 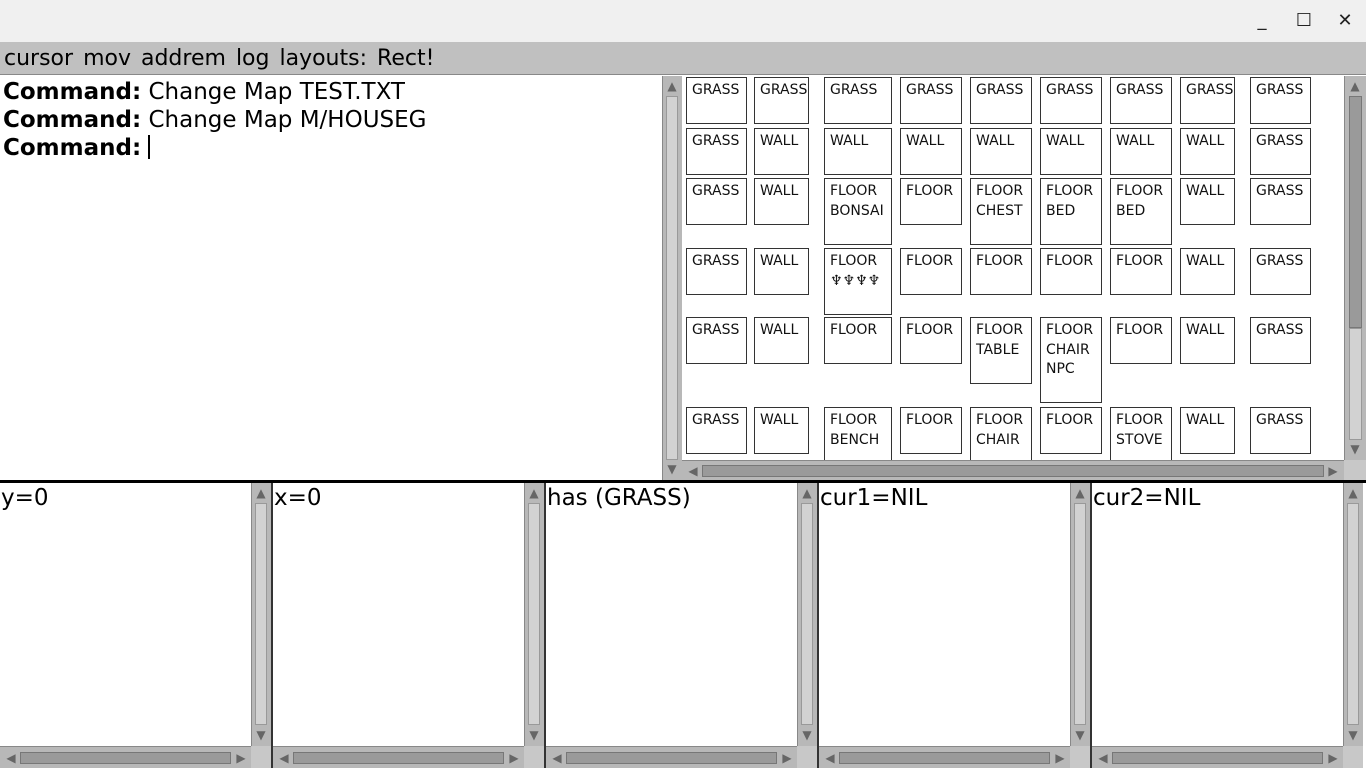 What do you see at coordinates (144, 148) in the screenshot?
I see `command-input` at bounding box center [144, 148].